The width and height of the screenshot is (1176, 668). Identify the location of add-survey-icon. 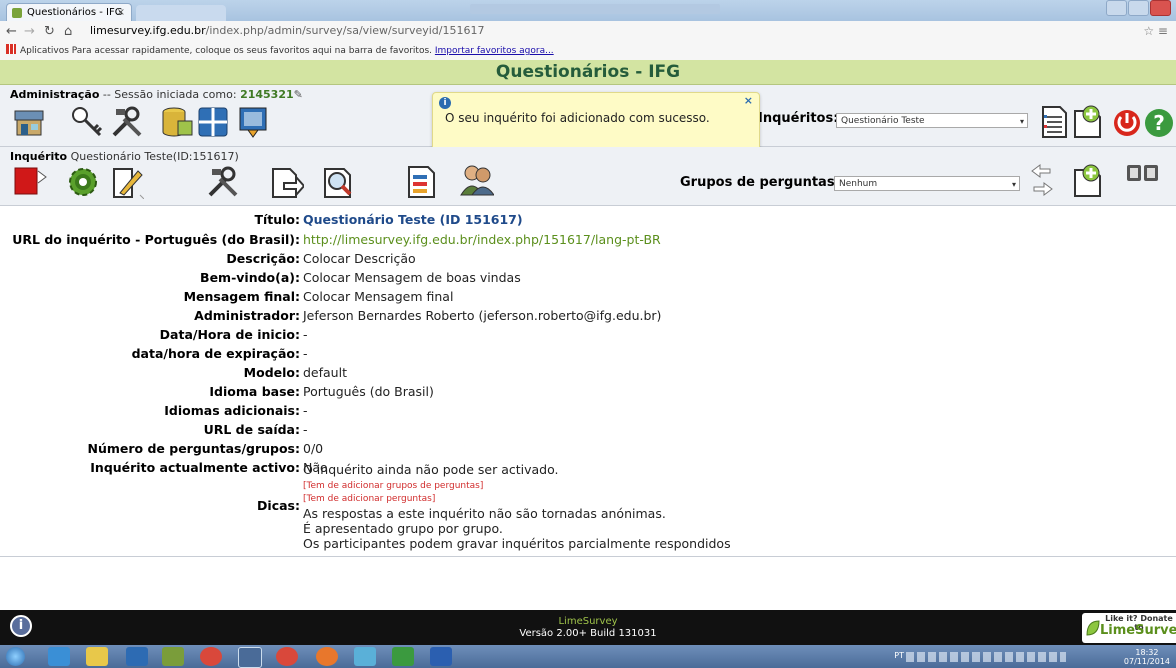
(1087, 122).